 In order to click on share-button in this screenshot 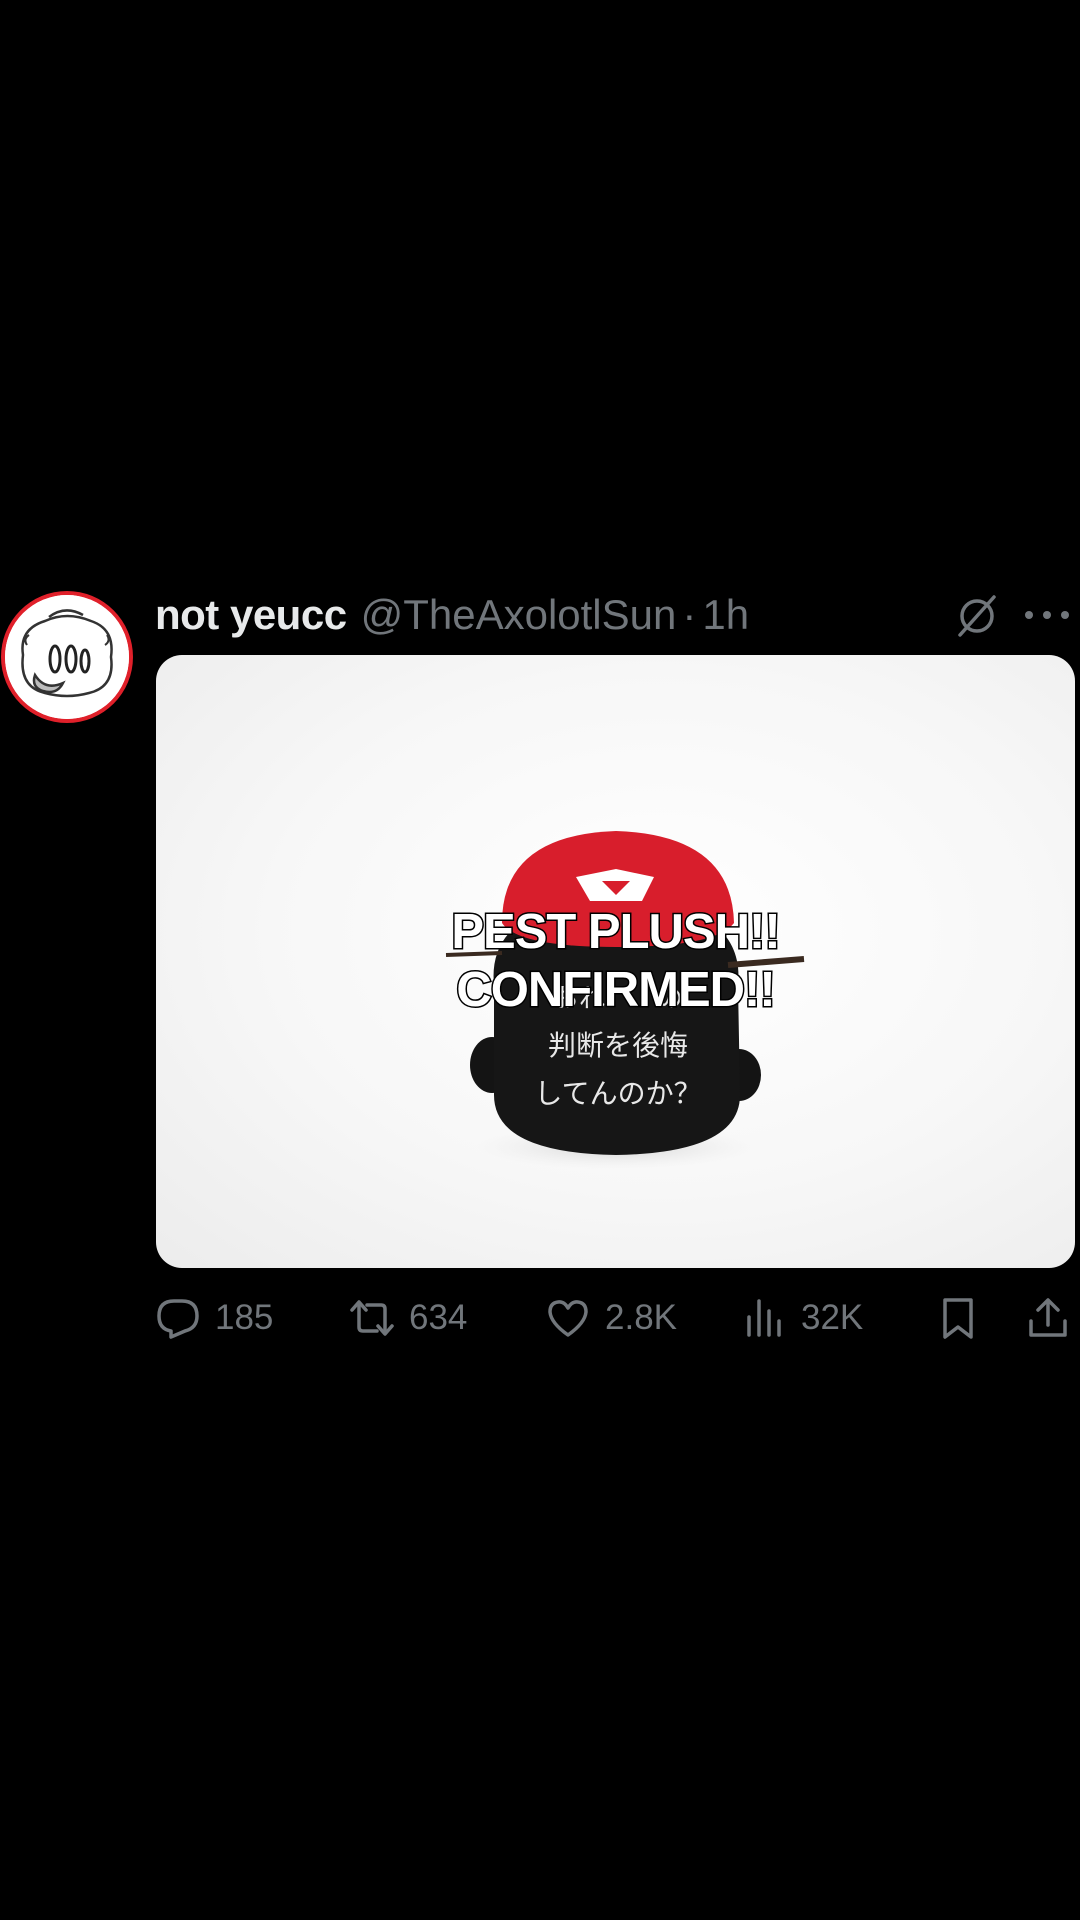, I will do `click(1052, 1318)`.